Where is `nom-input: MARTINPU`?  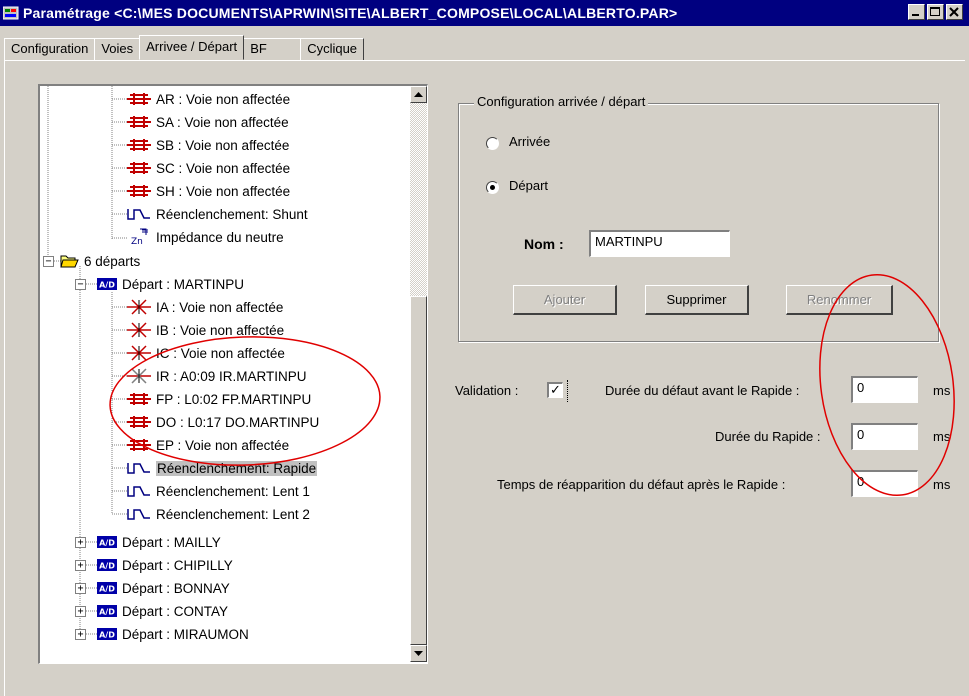 nom-input: MARTINPU is located at coordinates (659, 243).